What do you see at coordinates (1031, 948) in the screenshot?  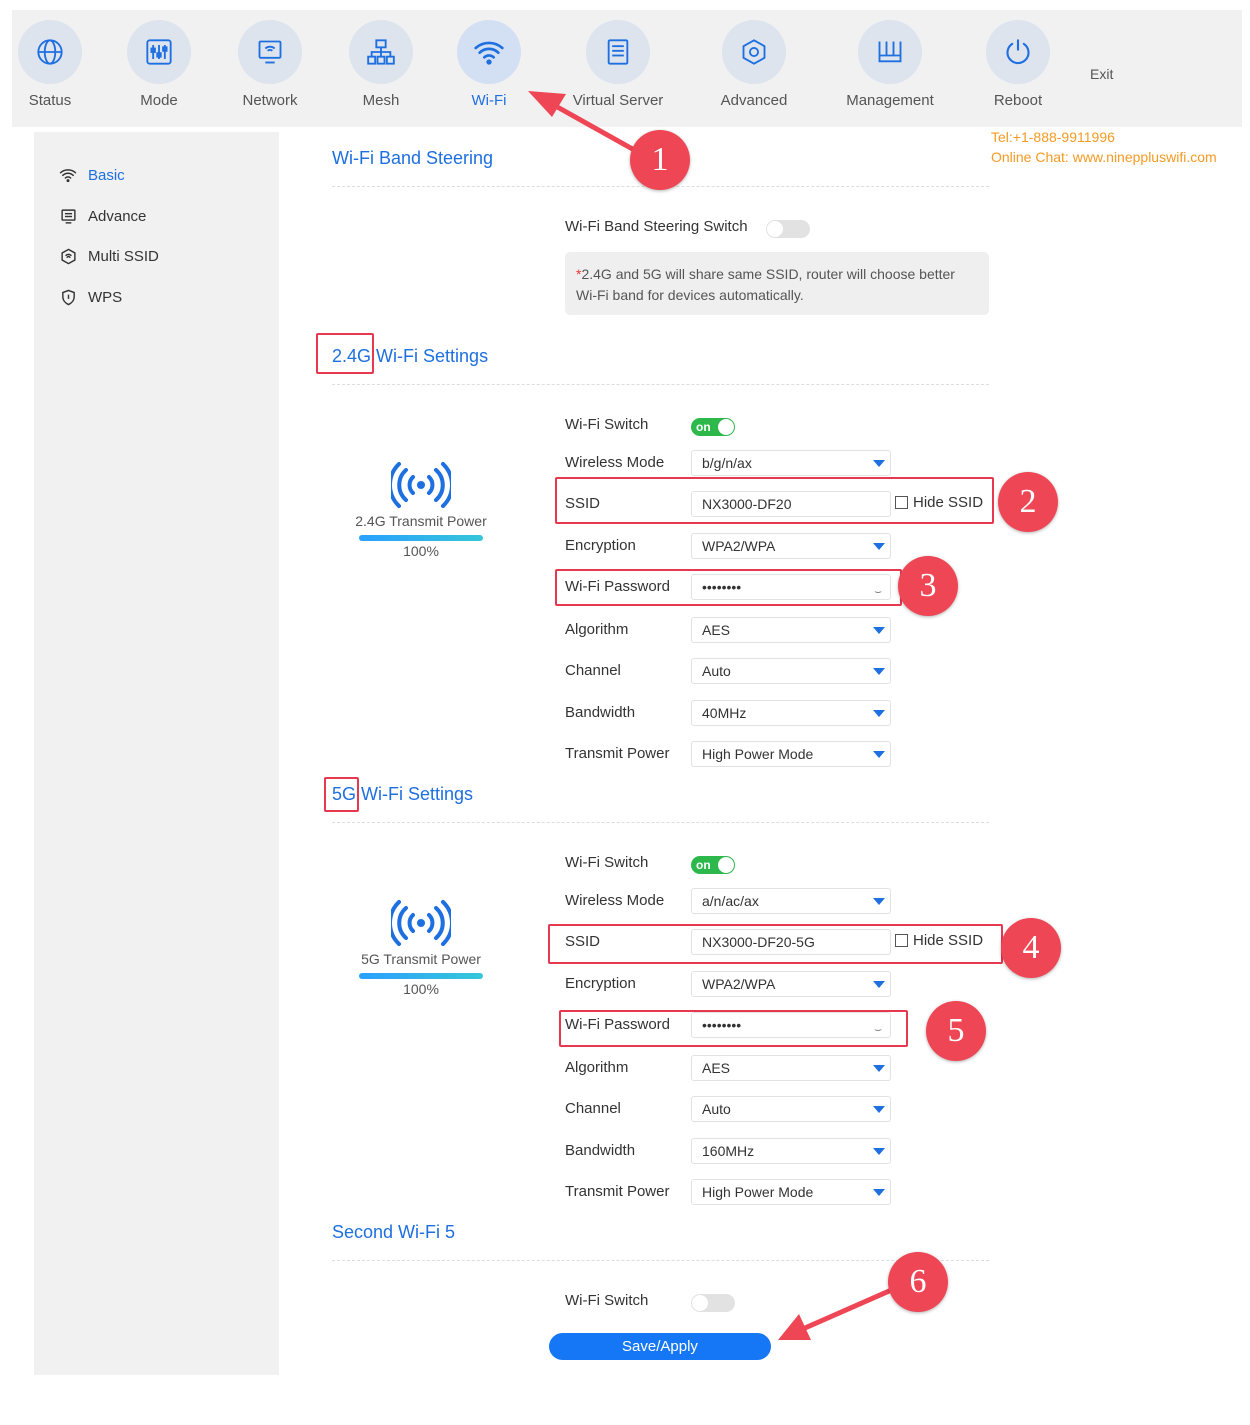 I see `annotation-badge-4: 4` at bounding box center [1031, 948].